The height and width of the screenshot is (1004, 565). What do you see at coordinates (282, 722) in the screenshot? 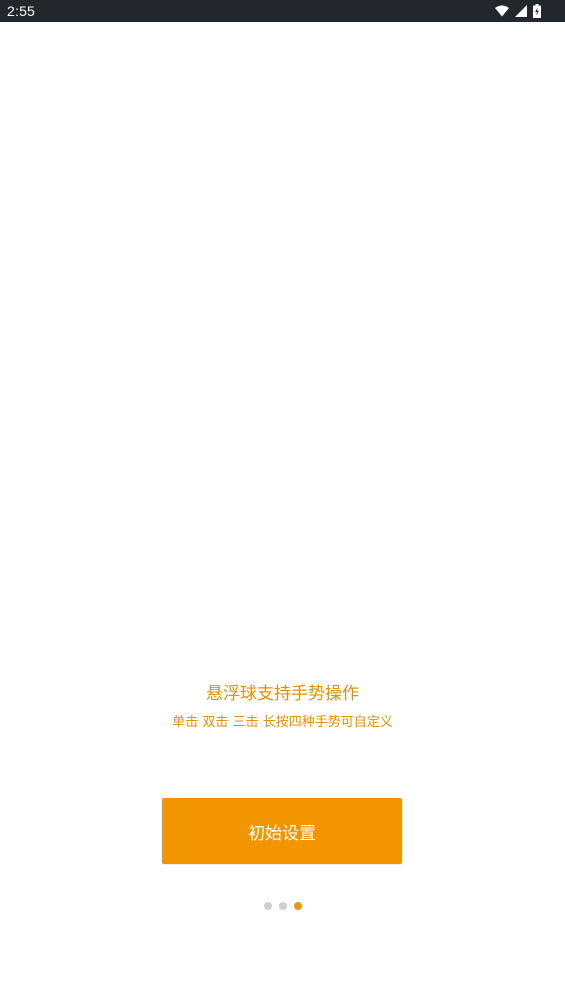
I see `onboarding-subtitle: 单击 双击 三击 长按四种手势可自定义` at bounding box center [282, 722].